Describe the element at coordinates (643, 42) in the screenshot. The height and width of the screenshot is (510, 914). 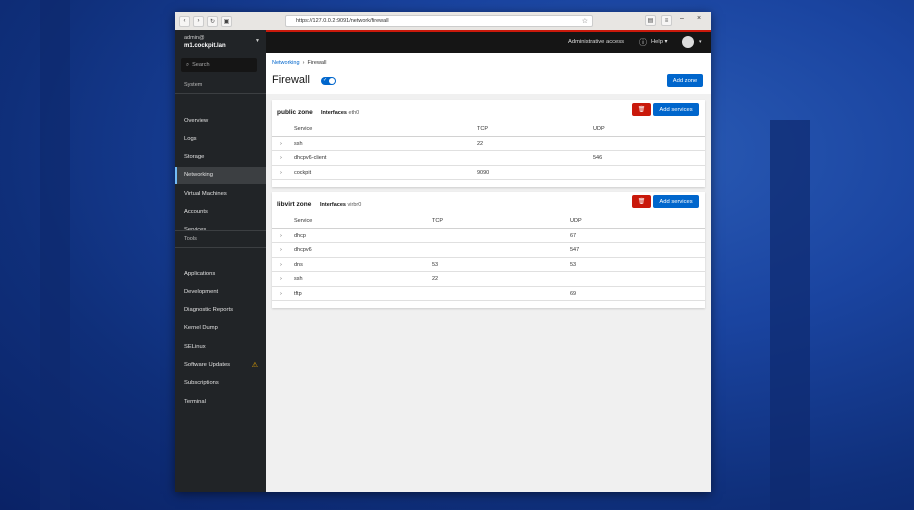
I see `help-icon: ⓘ` at that location.